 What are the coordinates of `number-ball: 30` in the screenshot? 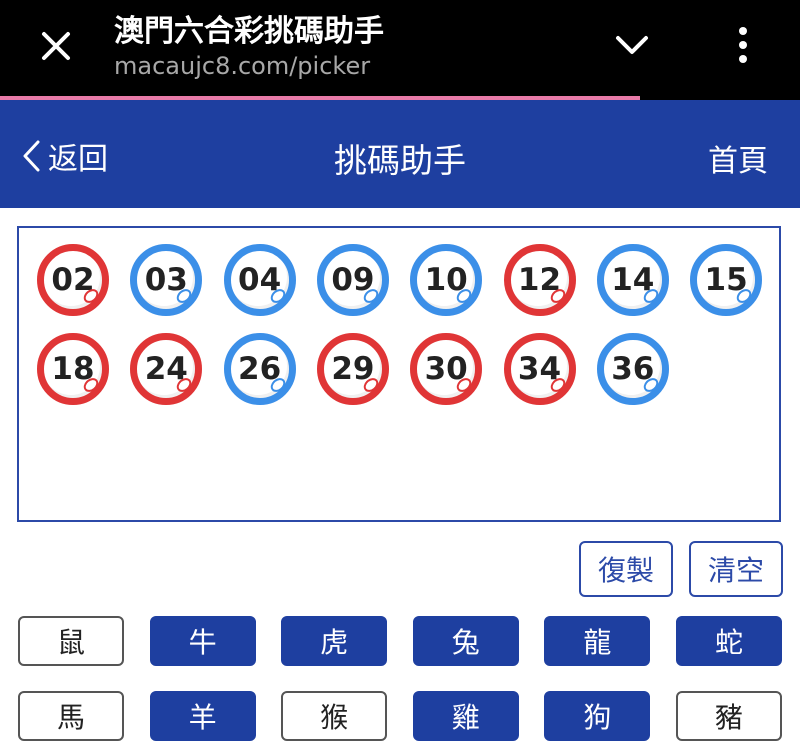 It's located at (446, 369).